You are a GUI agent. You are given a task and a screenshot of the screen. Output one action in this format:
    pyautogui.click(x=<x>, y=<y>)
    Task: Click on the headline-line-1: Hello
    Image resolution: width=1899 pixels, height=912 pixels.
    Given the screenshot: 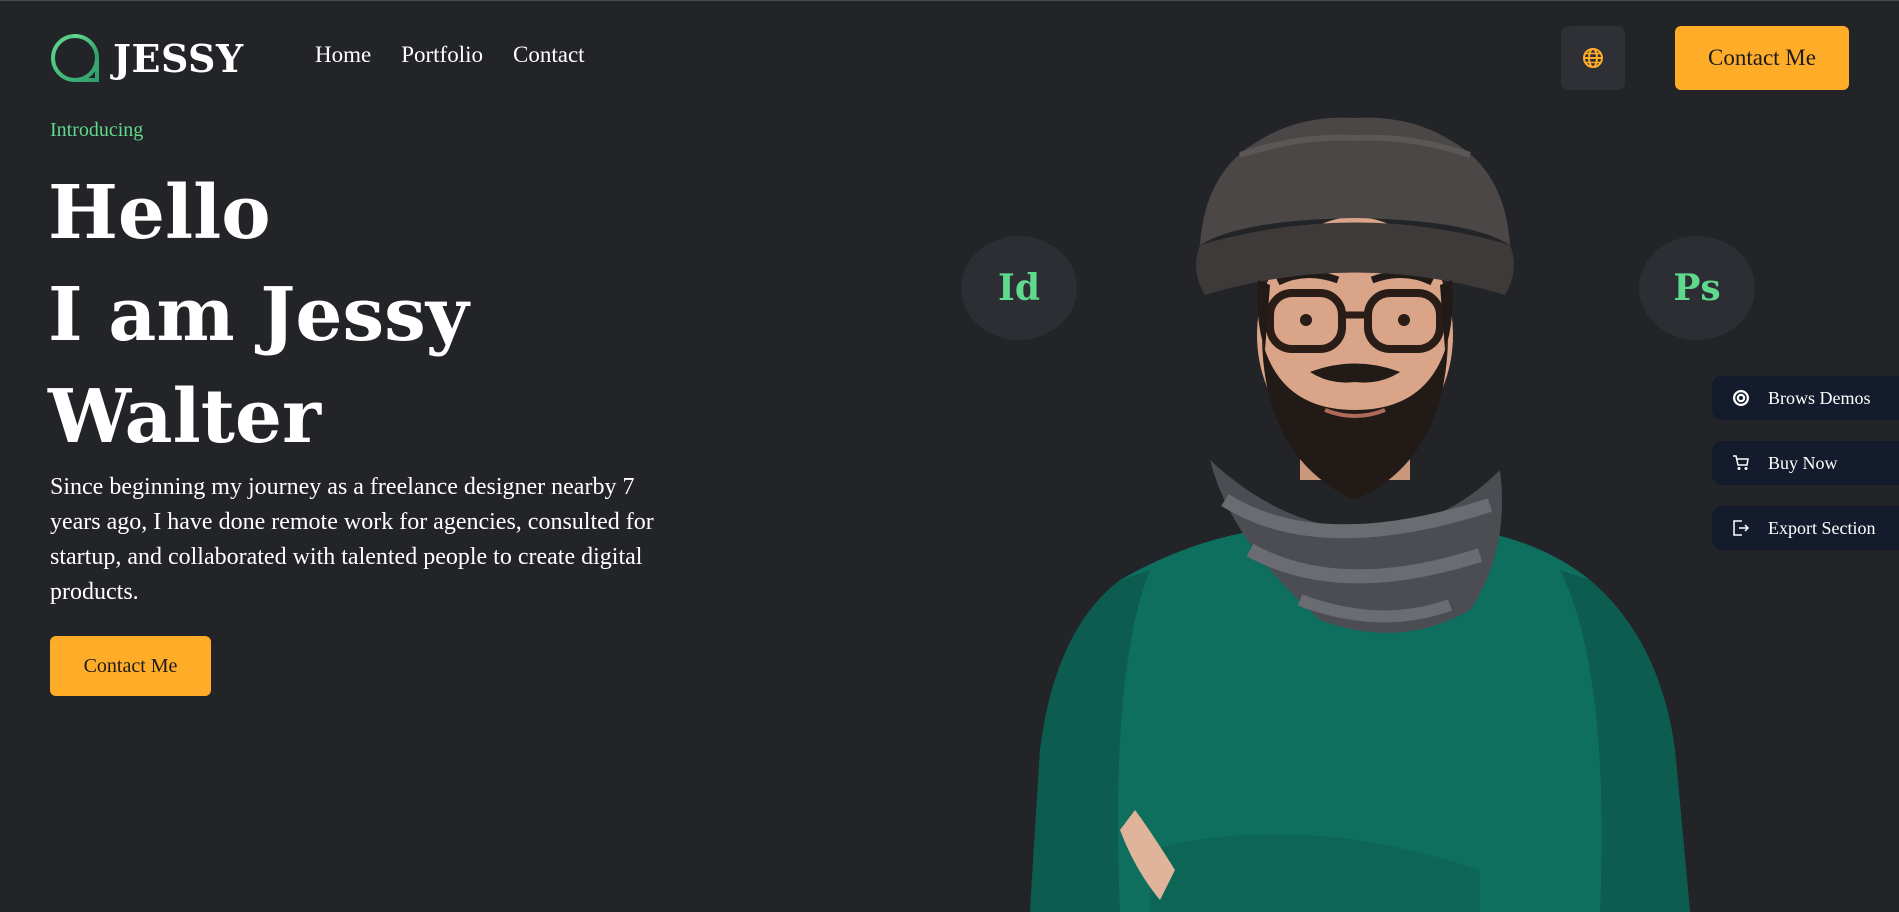 What is the action you would take?
    pyautogui.click(x=159, y=213)
    